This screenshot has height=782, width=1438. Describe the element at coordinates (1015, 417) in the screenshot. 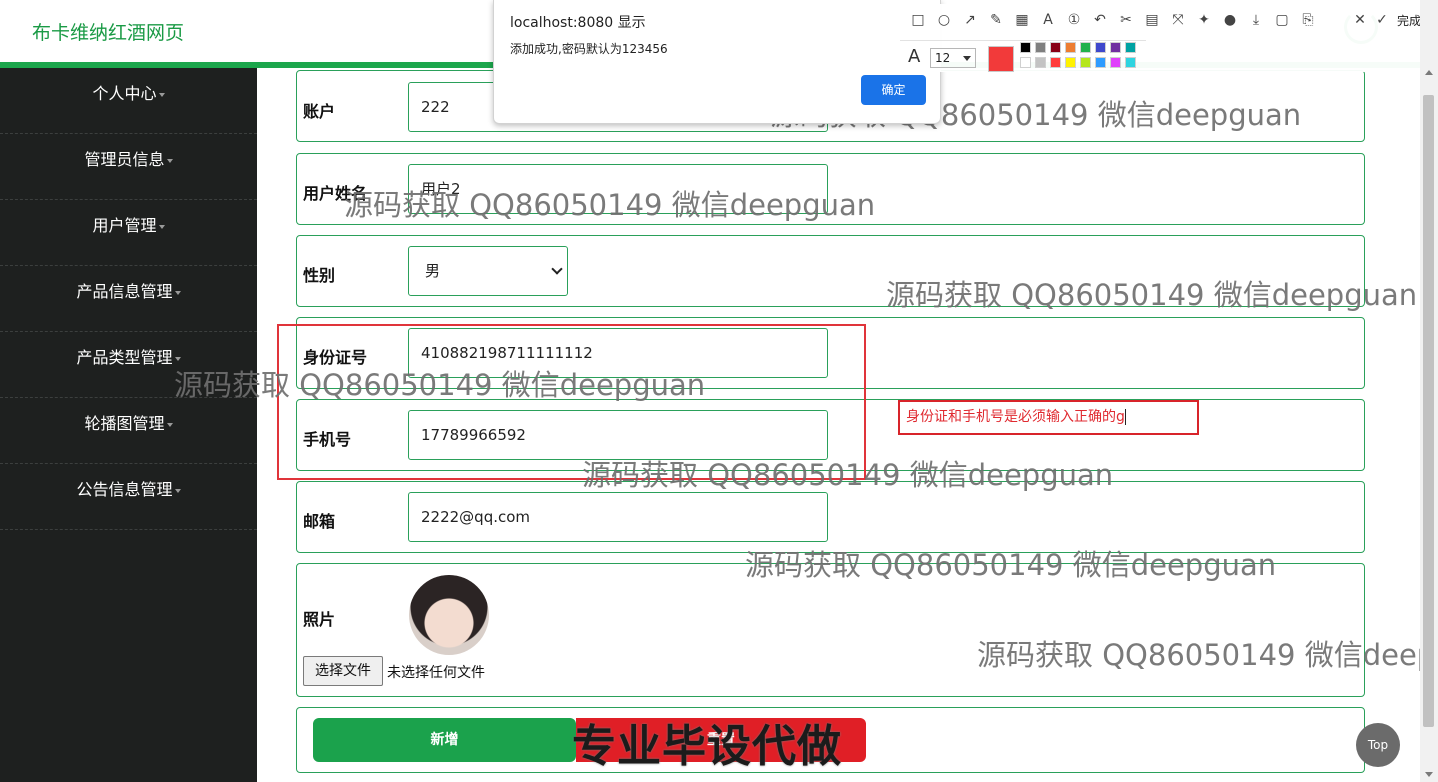

I see `annotation-note-text: 身份证和手机号是必须输入正确的g` at that location.